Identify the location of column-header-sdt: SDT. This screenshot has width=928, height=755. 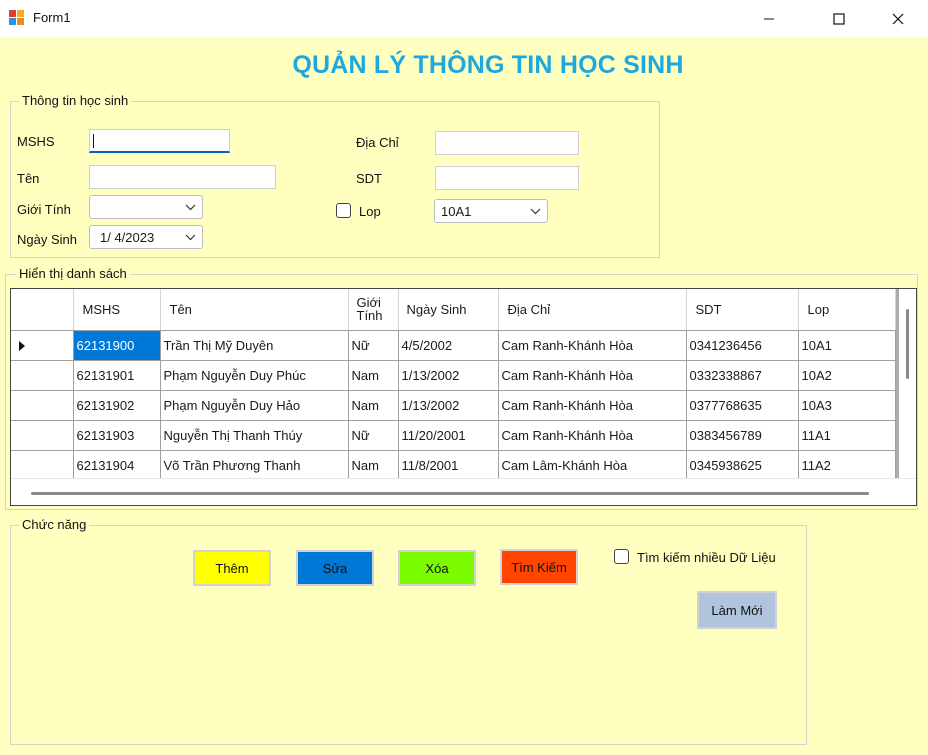
(742, 310).